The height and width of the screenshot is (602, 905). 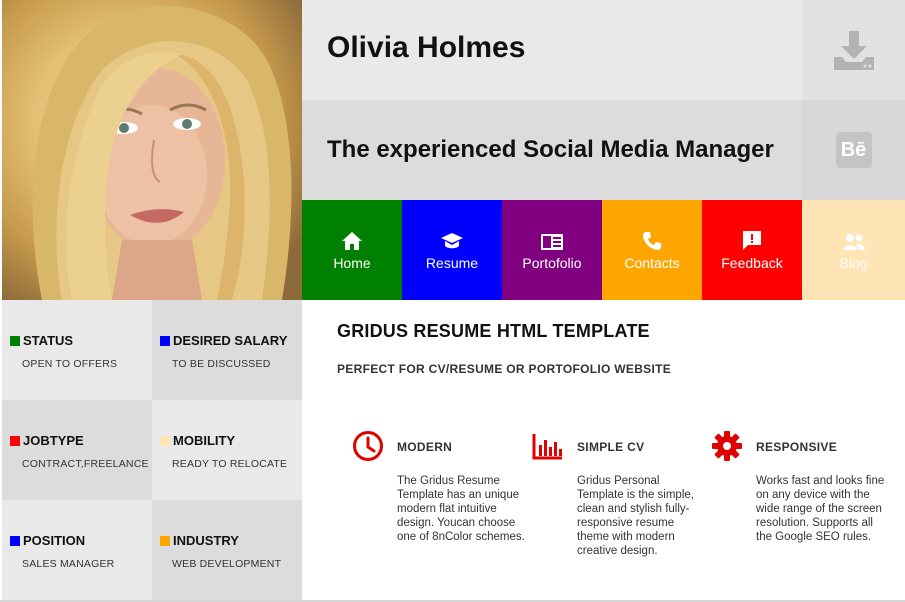 What do you see at coordinates (227, 450) in the screenshot?
I see `info-cell-mobility: MOBILITY READY TO RELOCATE` at bounding box center [227, 450].